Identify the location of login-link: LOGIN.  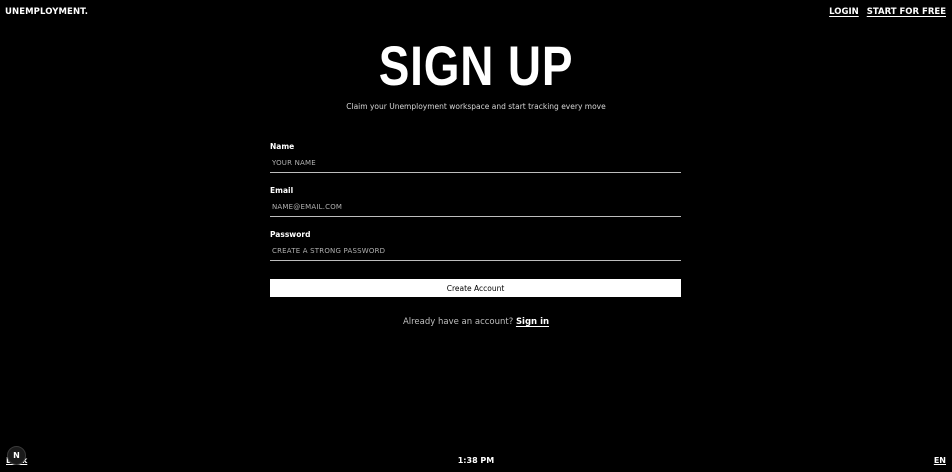
(844, 12).